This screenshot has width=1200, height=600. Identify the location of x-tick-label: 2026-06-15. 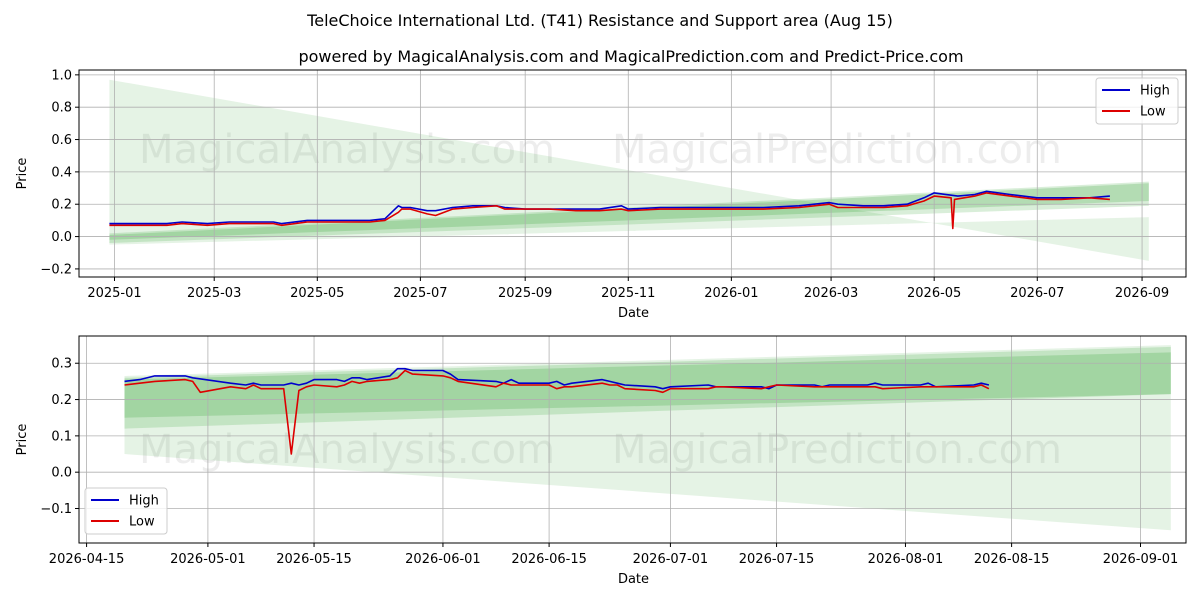
(549, 559).